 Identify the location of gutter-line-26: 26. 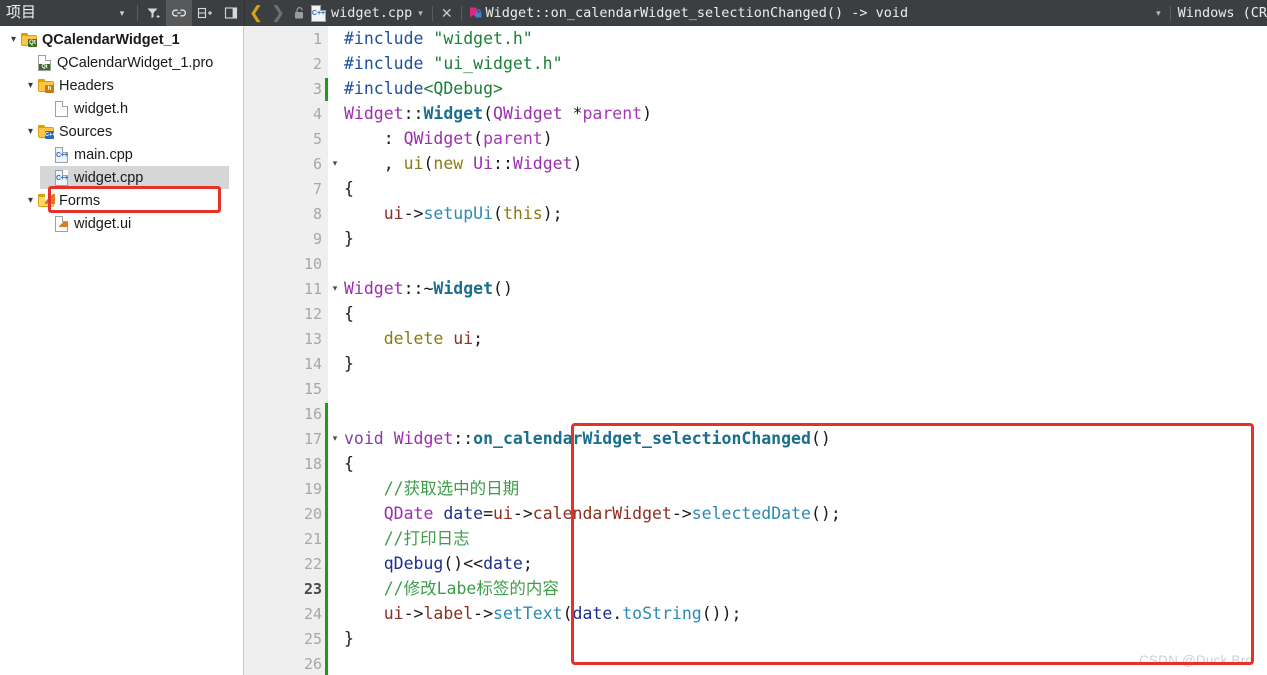
(286, 663).